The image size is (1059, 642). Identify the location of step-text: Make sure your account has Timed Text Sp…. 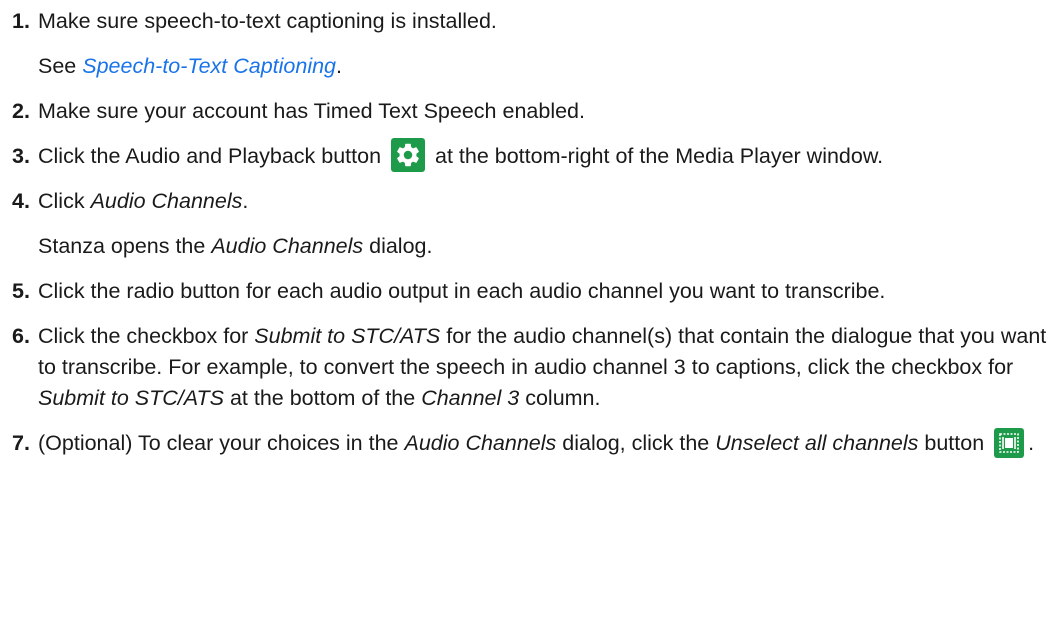
(311, 111).